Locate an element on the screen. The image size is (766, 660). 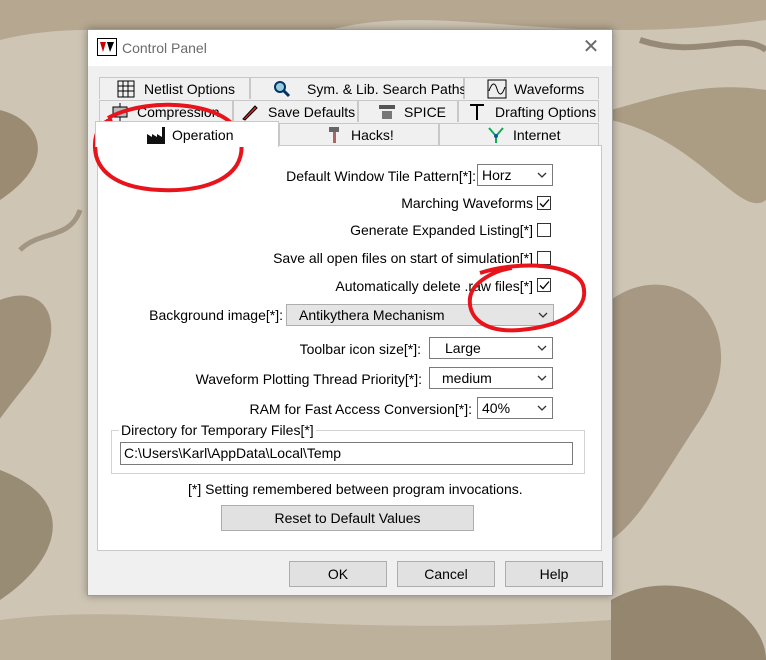
expanded-listing-label: Generate Expanded Listing[*] is located at coordinates (441, 230).